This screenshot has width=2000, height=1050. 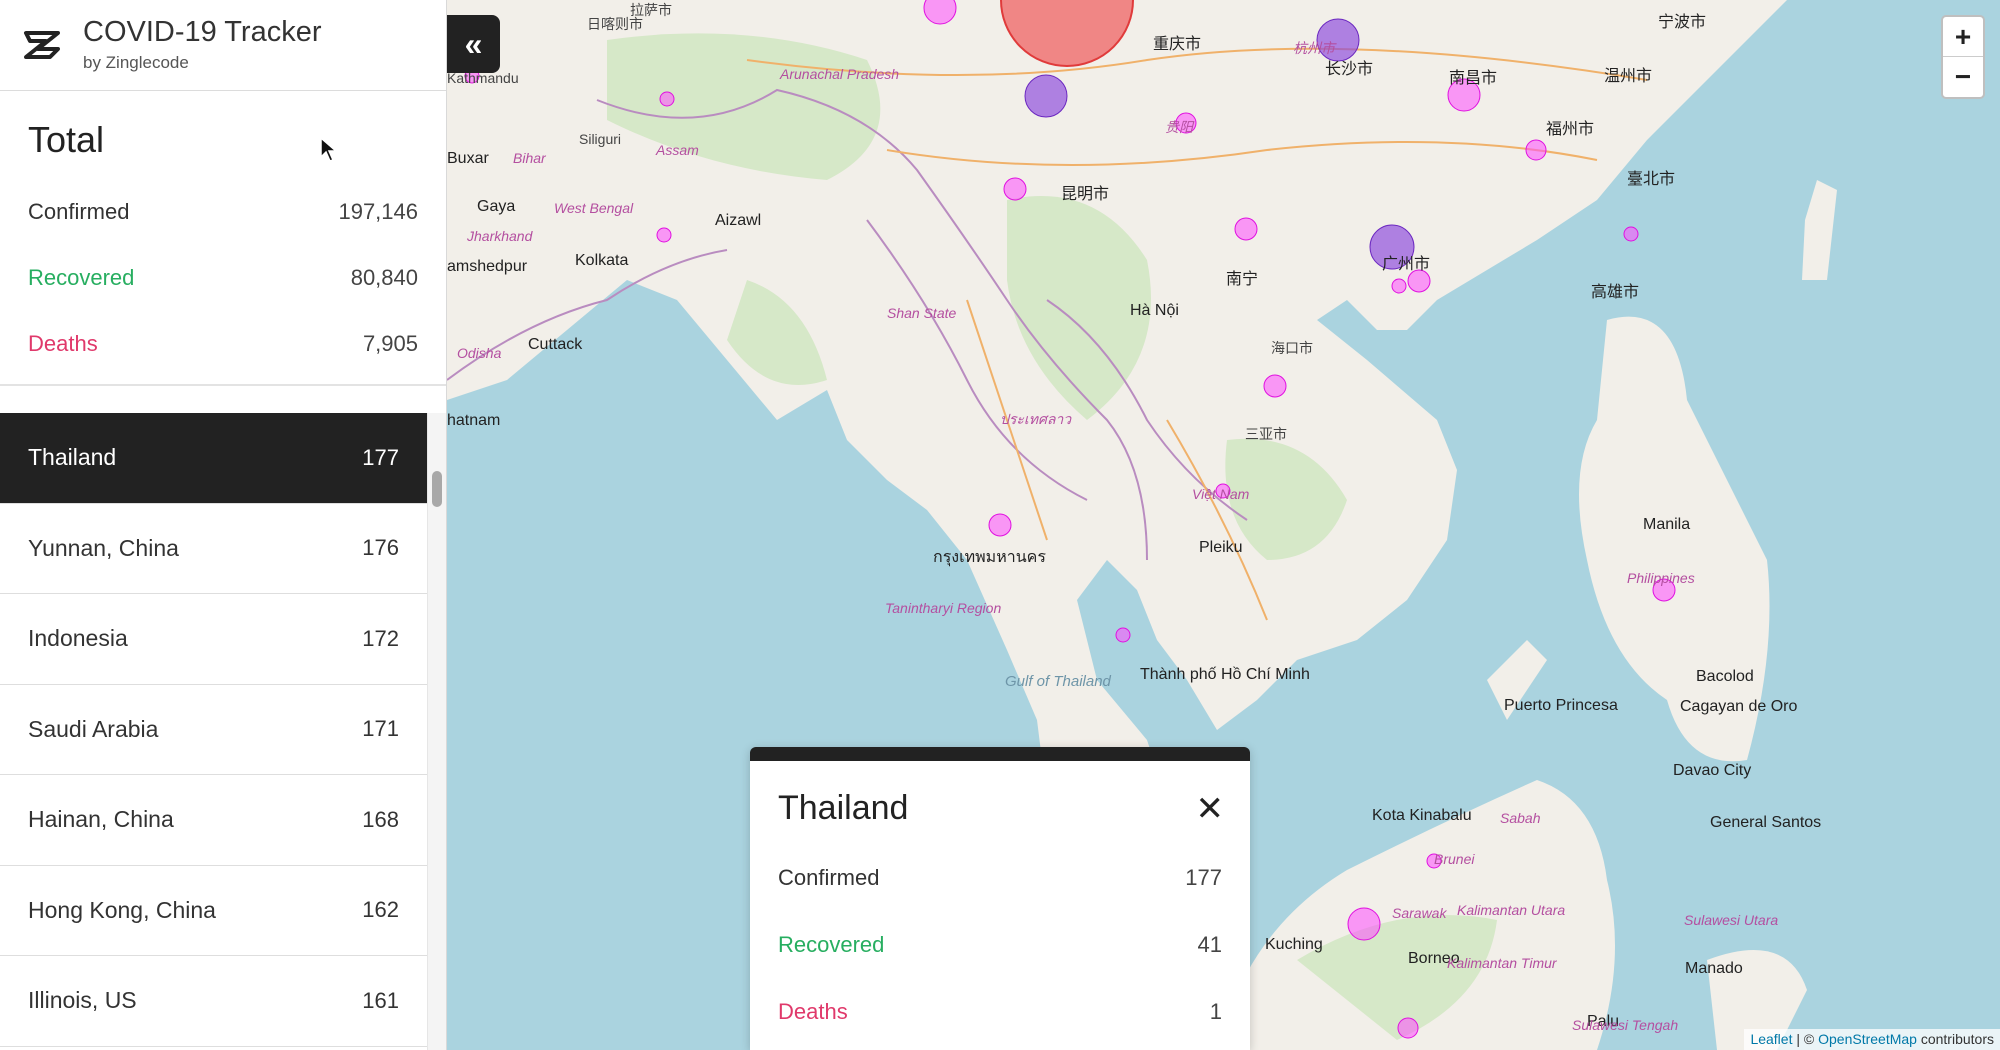 What do you see at coordinates (213, 458) in the screenshot?
I see `list-item: Thailand 177` at bounding box center [213, 458].